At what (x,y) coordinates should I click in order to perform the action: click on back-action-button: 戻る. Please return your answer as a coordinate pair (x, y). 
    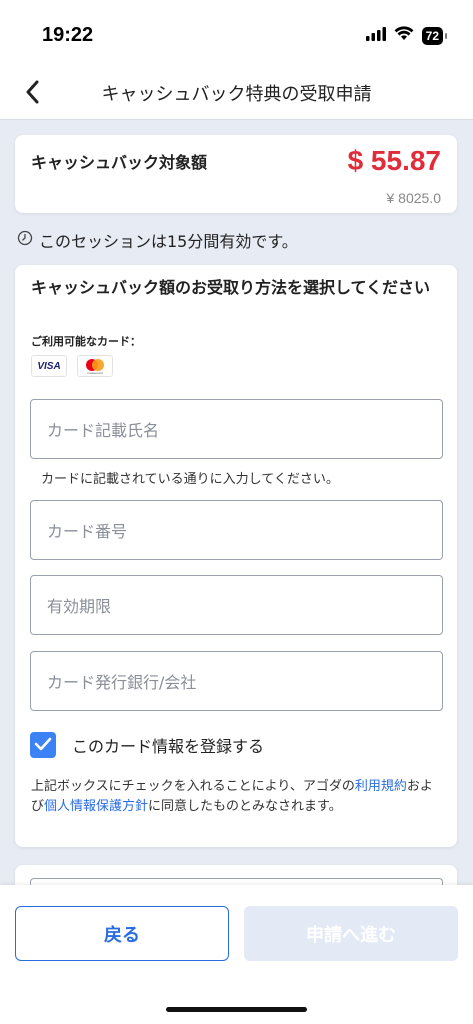
    Looking at the image, I should click on (122, 933).